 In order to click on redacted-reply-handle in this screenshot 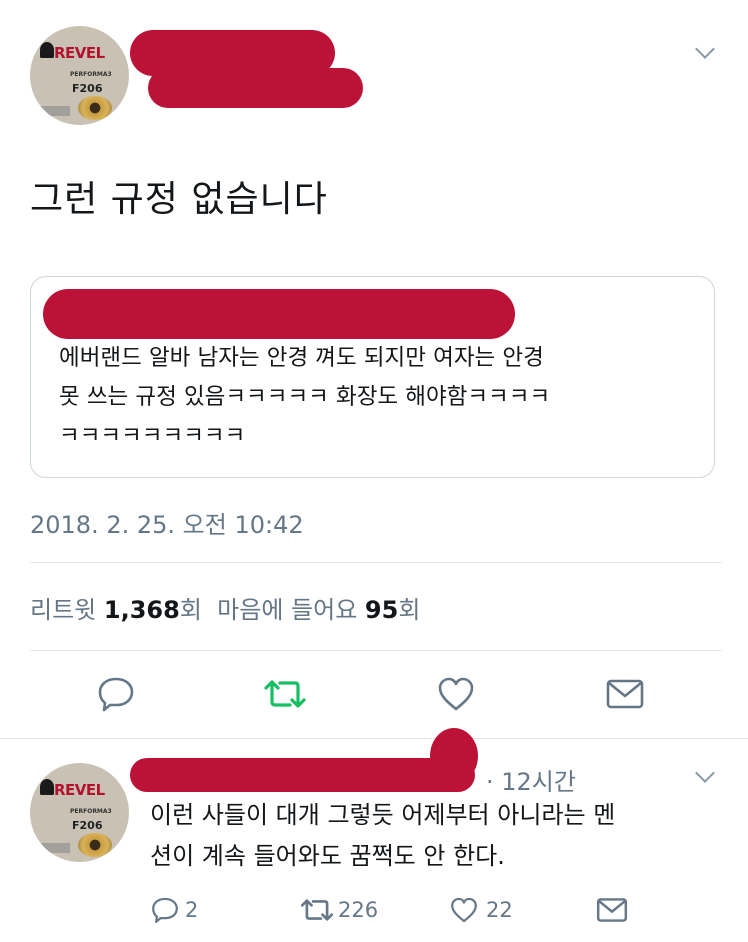, I will do `click(454, 756)`.